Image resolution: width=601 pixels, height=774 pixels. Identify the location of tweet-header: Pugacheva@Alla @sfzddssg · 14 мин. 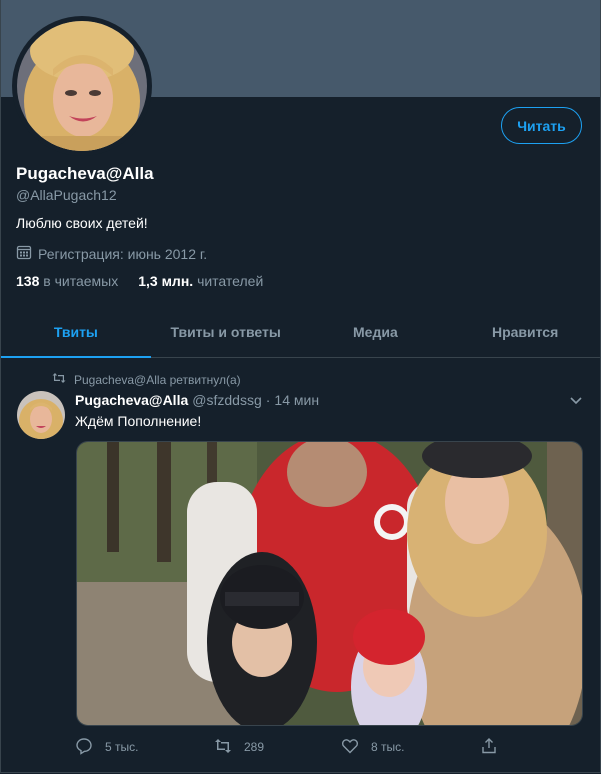
(197, 400).